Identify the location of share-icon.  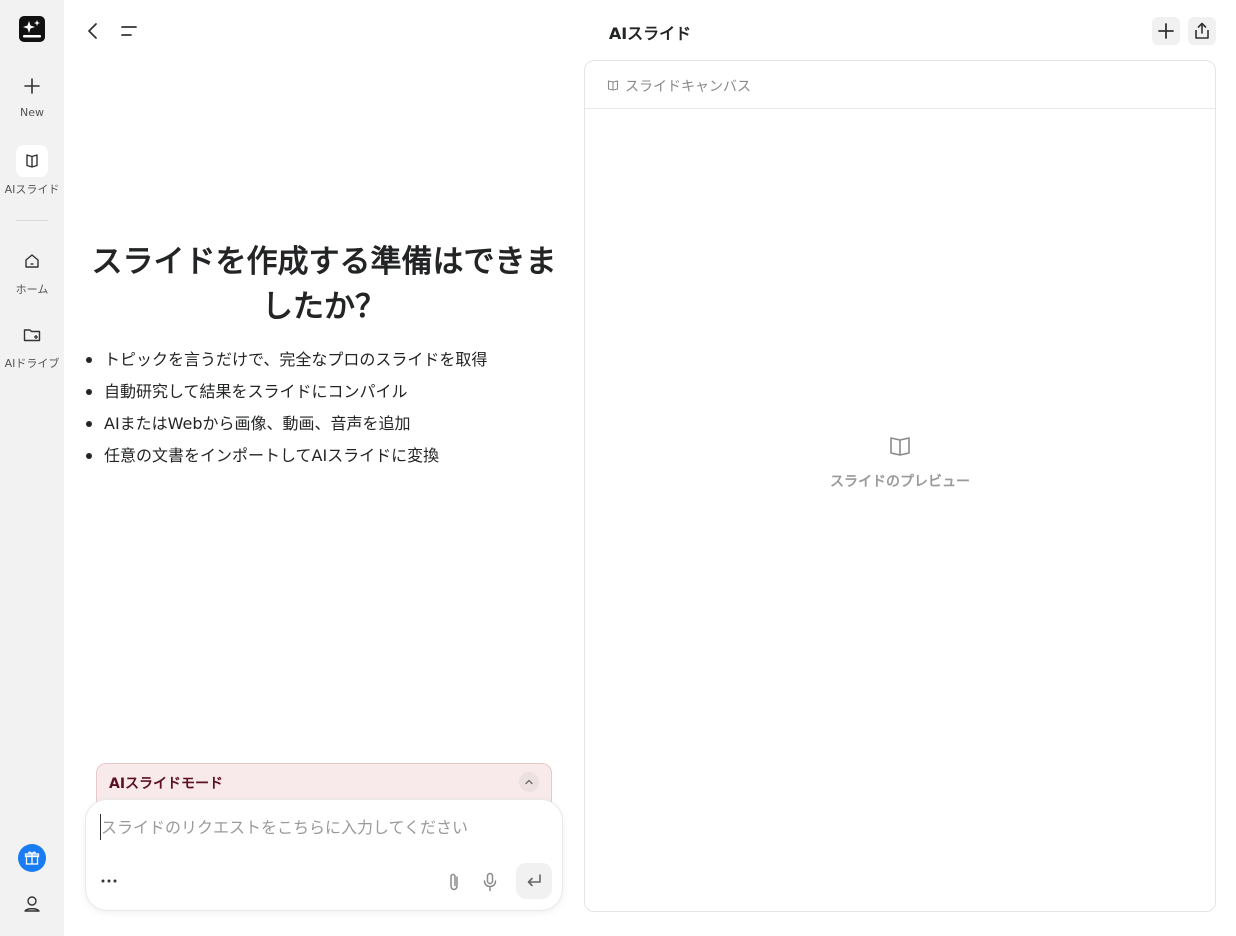
(1202, 30).